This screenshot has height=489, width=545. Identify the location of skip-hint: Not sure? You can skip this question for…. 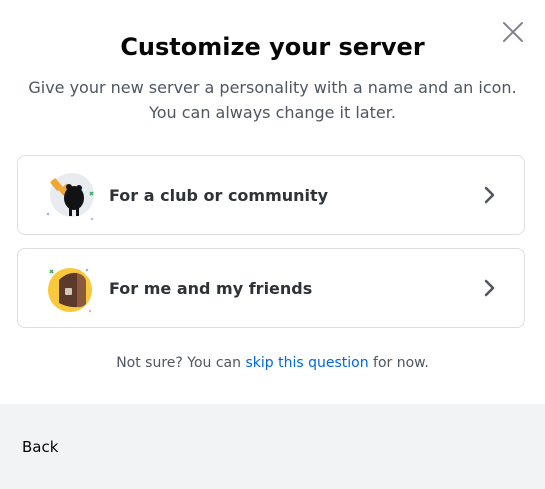
(272, 363).